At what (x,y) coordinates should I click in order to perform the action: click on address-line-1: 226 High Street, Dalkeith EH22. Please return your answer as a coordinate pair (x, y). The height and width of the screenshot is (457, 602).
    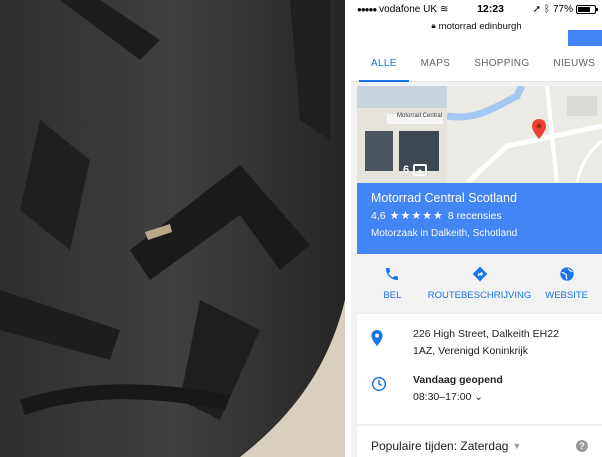
    Looking at the image, I should click on (486, 334).